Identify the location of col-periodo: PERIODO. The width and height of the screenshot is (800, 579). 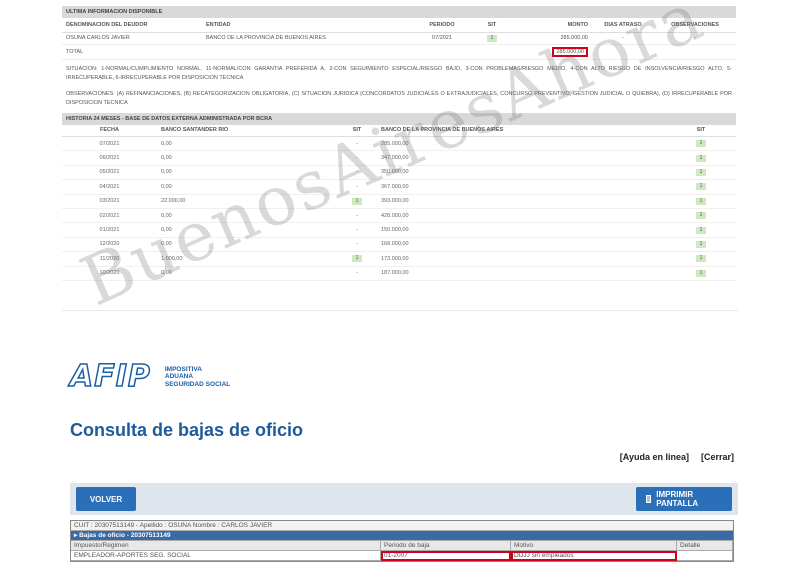
(442, 25).